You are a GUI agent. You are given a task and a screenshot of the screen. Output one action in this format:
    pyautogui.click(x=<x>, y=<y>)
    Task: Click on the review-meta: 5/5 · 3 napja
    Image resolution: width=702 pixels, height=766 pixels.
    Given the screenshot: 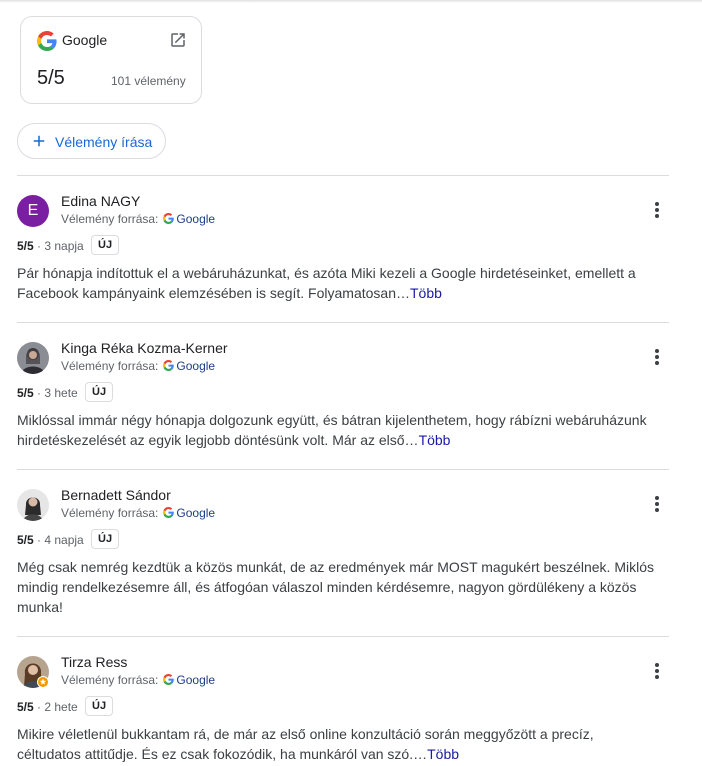 What is the action you would take?
    pyautogui.click(x=50, y=246)
    